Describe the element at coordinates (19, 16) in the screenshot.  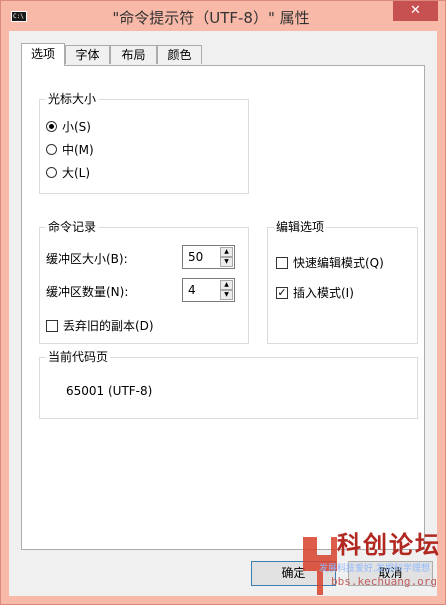
I see `console-app-icon: C:\` at that location.